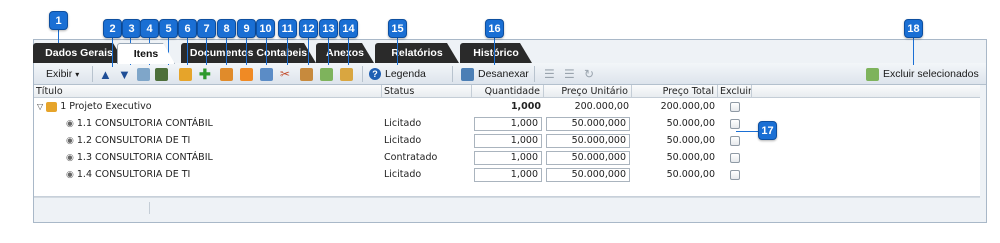 This screenshot has height=243, width=1000. What do you see at coordinates (601, 106) in the screenshot?
I see `row-preco-unitario: 200.000,00` at bounding box center [601, 106].